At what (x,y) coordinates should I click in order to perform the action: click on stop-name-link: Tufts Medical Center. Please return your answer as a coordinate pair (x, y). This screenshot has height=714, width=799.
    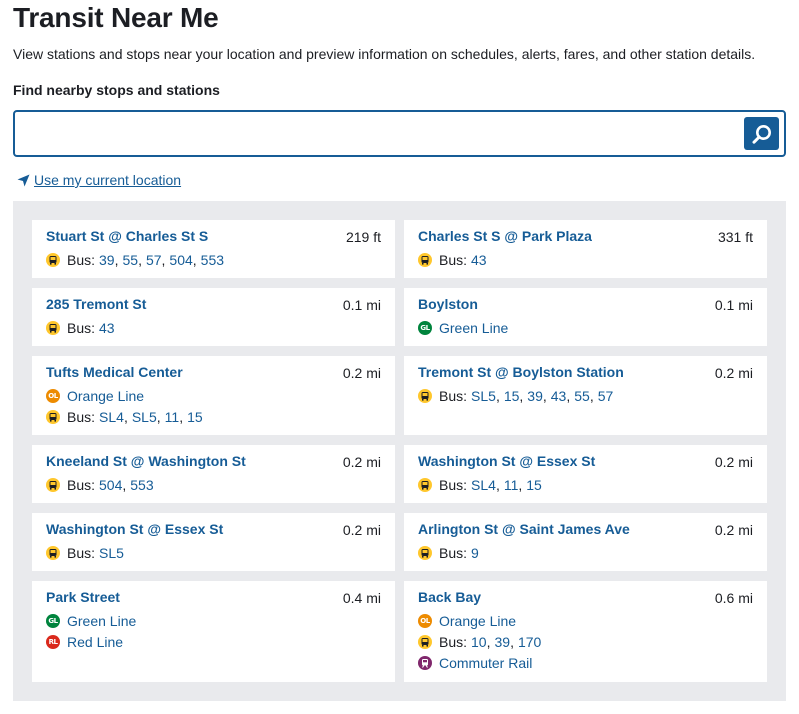
    Looking at the image, I should click on (114, 372).